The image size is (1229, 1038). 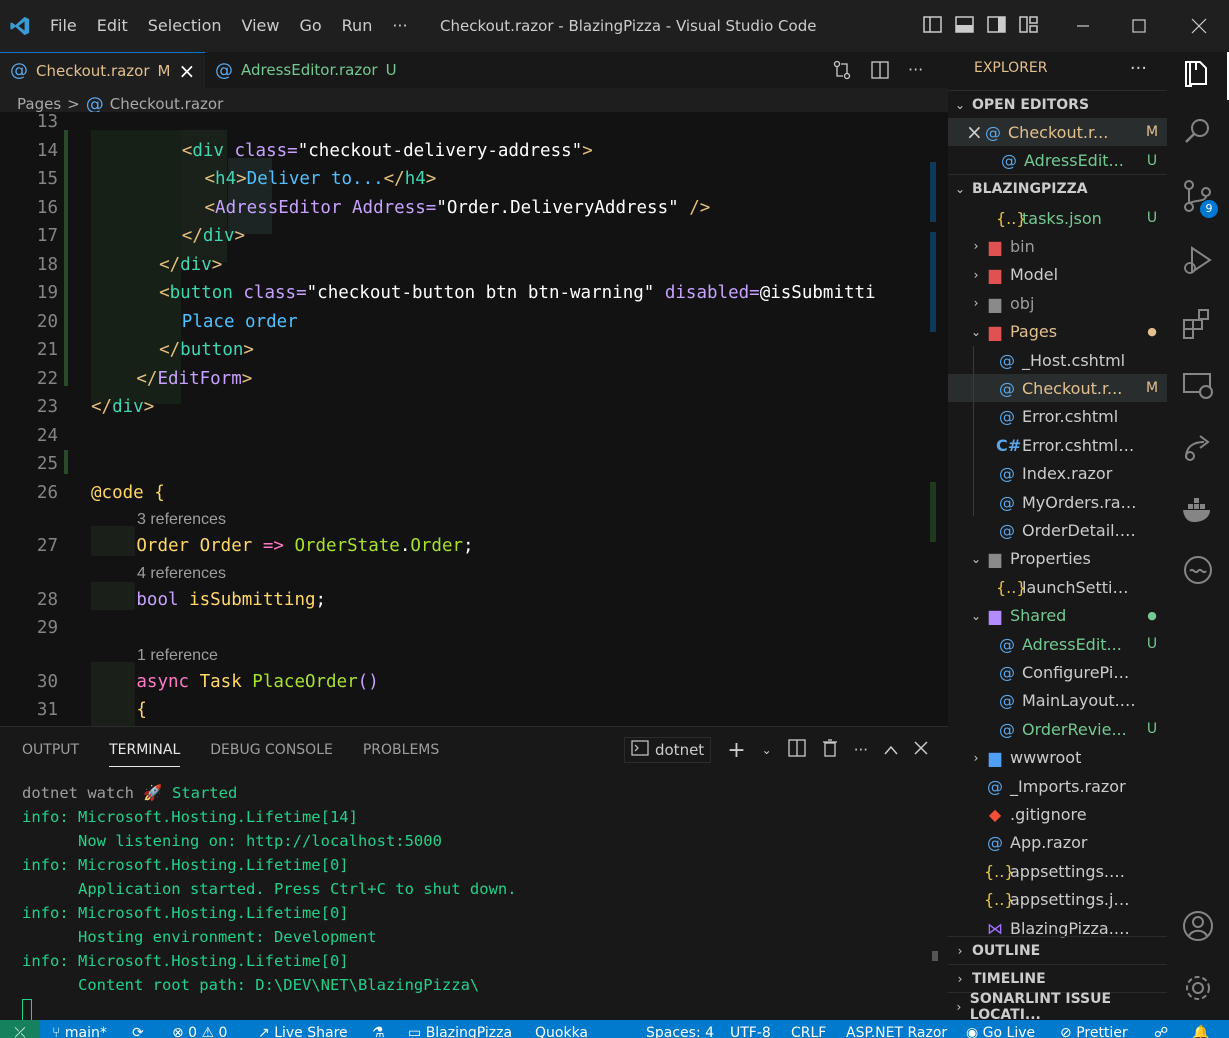 What do you see at coordinates (185, 26) in the screenshot?
I see `menu-selection: Selection` at bounding box center [185, 26].